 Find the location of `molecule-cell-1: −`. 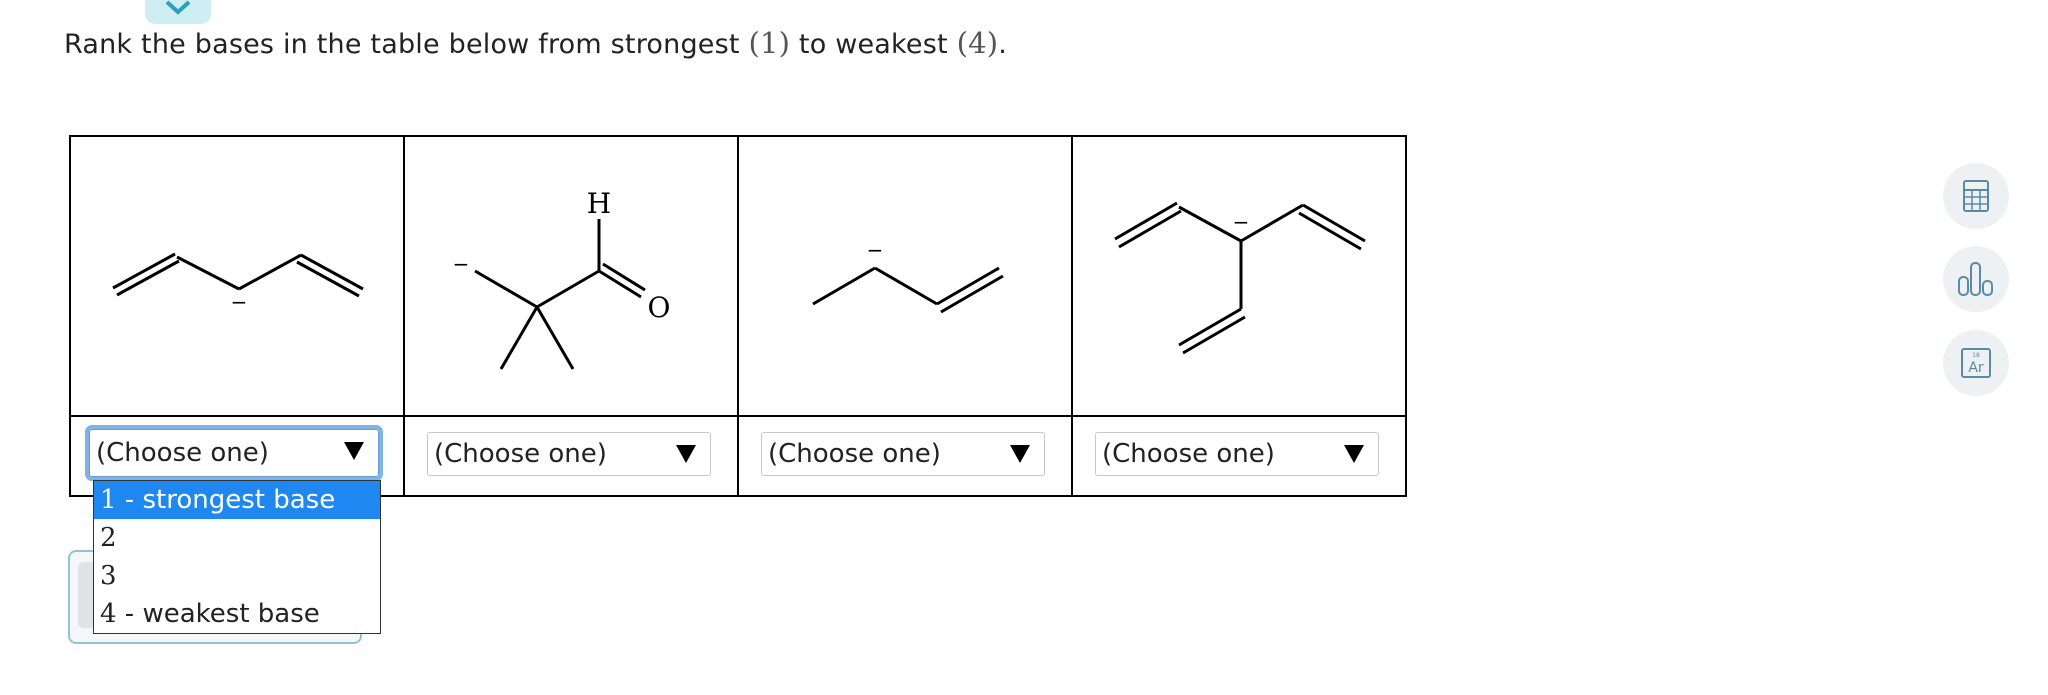

molecule-cell-1: − is located at coordinates (237, 276).